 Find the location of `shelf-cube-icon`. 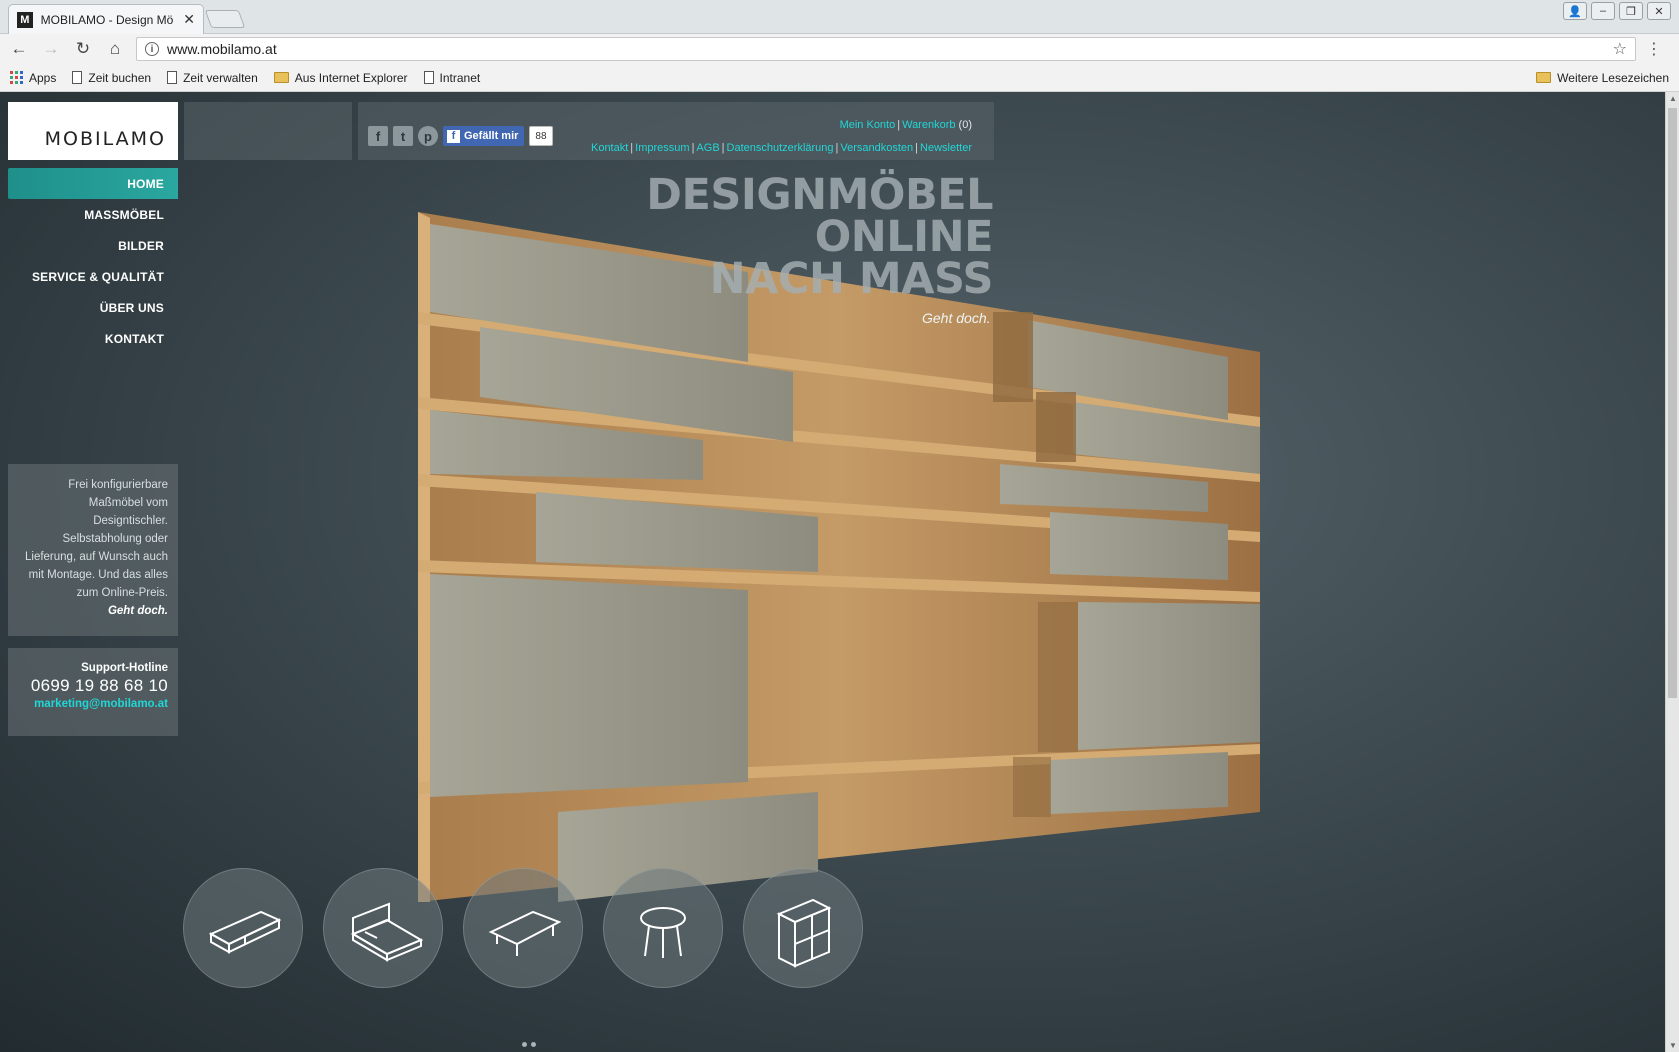

shelf-cube-icon is located at coordinates (804, 933).